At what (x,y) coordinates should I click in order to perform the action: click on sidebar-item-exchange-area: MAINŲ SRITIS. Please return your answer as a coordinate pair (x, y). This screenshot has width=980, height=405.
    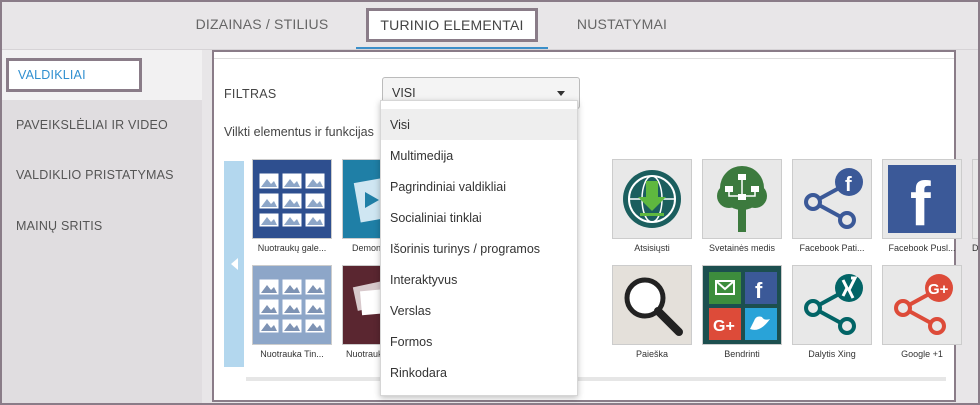
    Looking at the image, I should click on (102, 226).